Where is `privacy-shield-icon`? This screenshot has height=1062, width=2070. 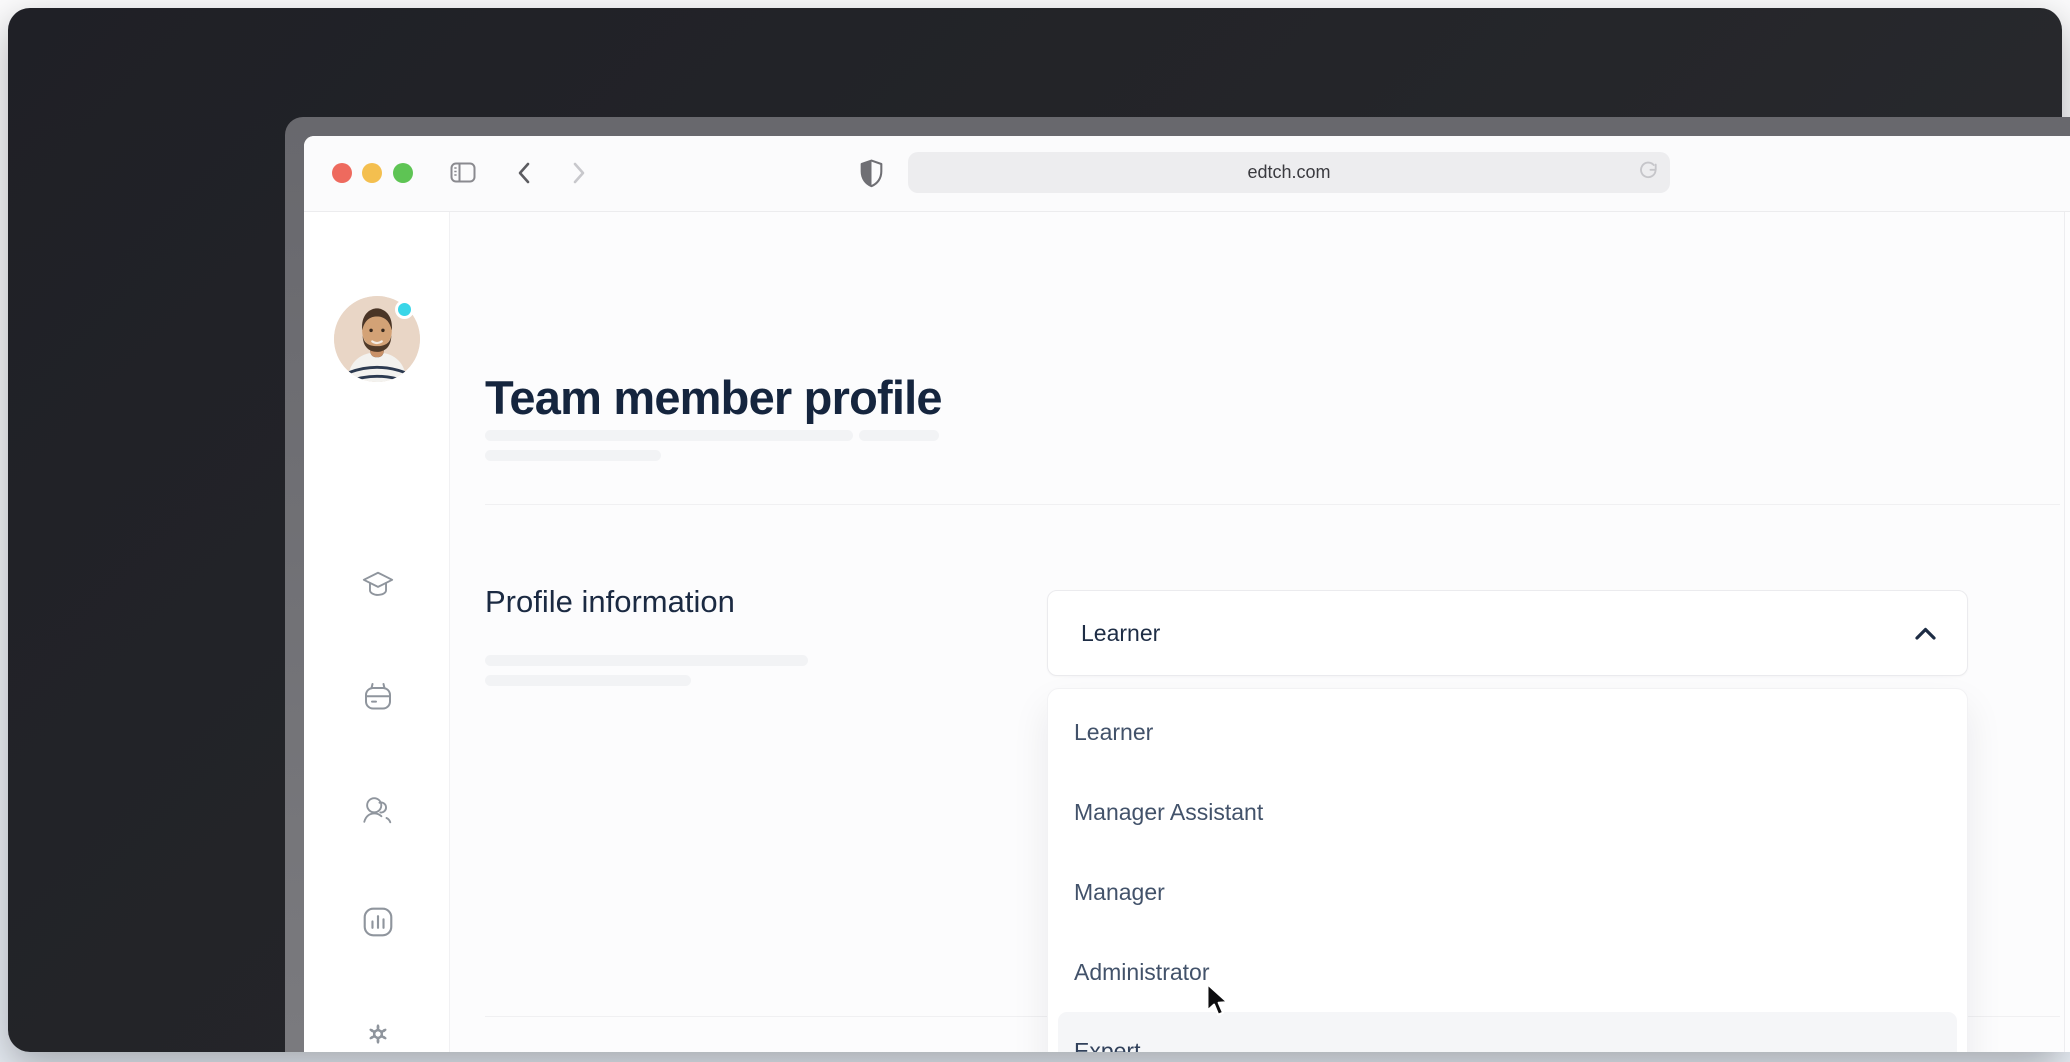
privacy-shield-icon is located at coordinates (871, 173).